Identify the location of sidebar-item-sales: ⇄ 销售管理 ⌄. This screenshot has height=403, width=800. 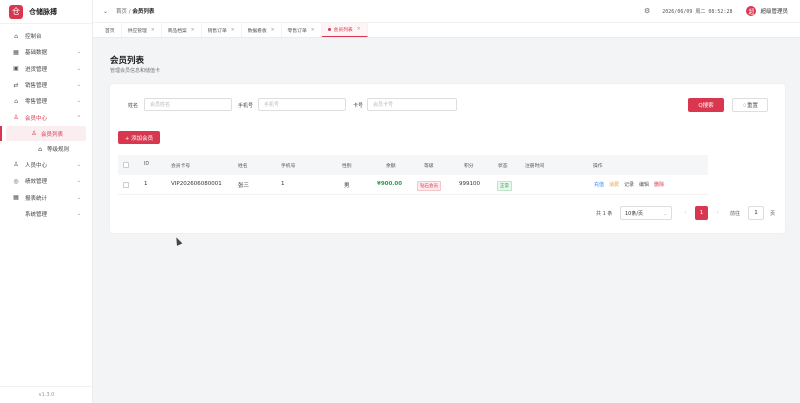
(46, 85).